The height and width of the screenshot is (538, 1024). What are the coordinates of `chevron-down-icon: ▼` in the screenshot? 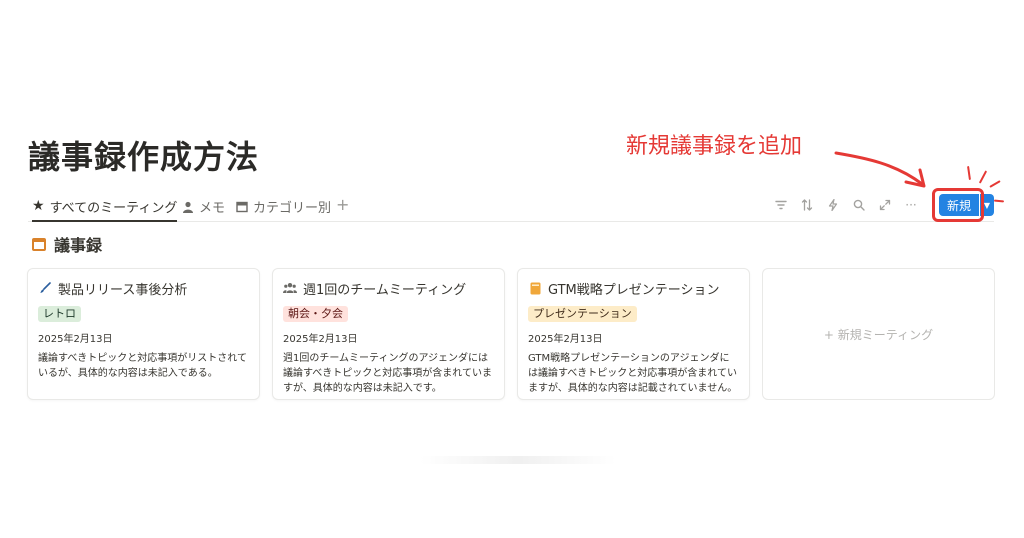 It's located at (987, 205).